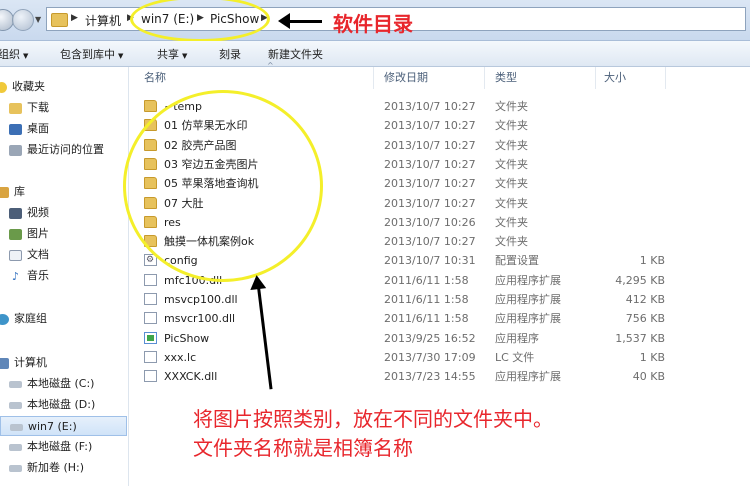 The height and width of the screenshot is (486, 750). I want to click on recent-places-icon, so click(15, 150).